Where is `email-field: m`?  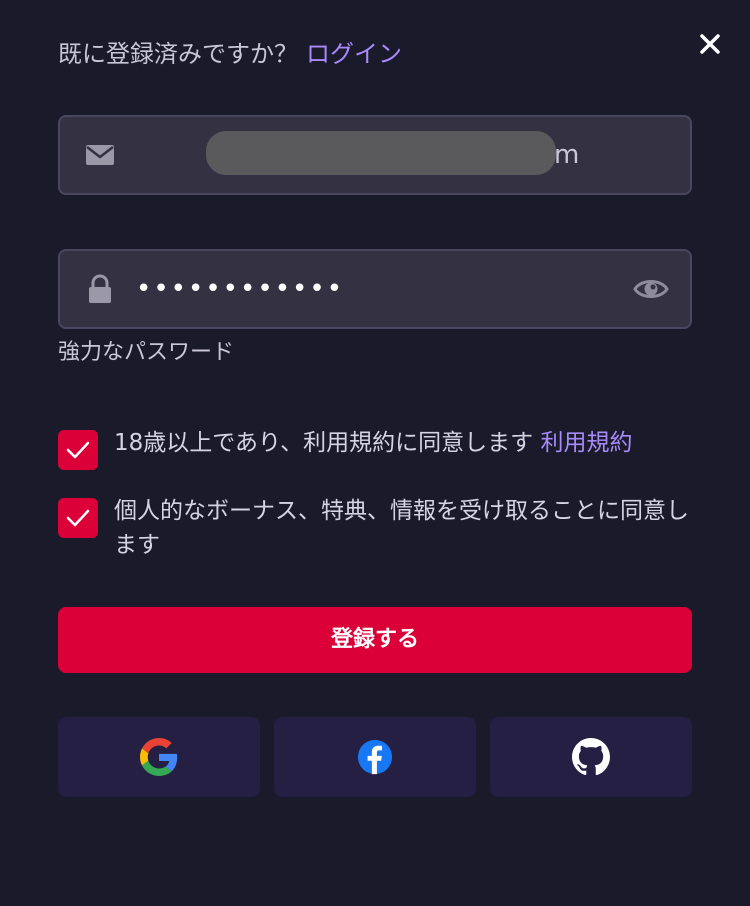
email-field: m is located at coordinates (375, 155).